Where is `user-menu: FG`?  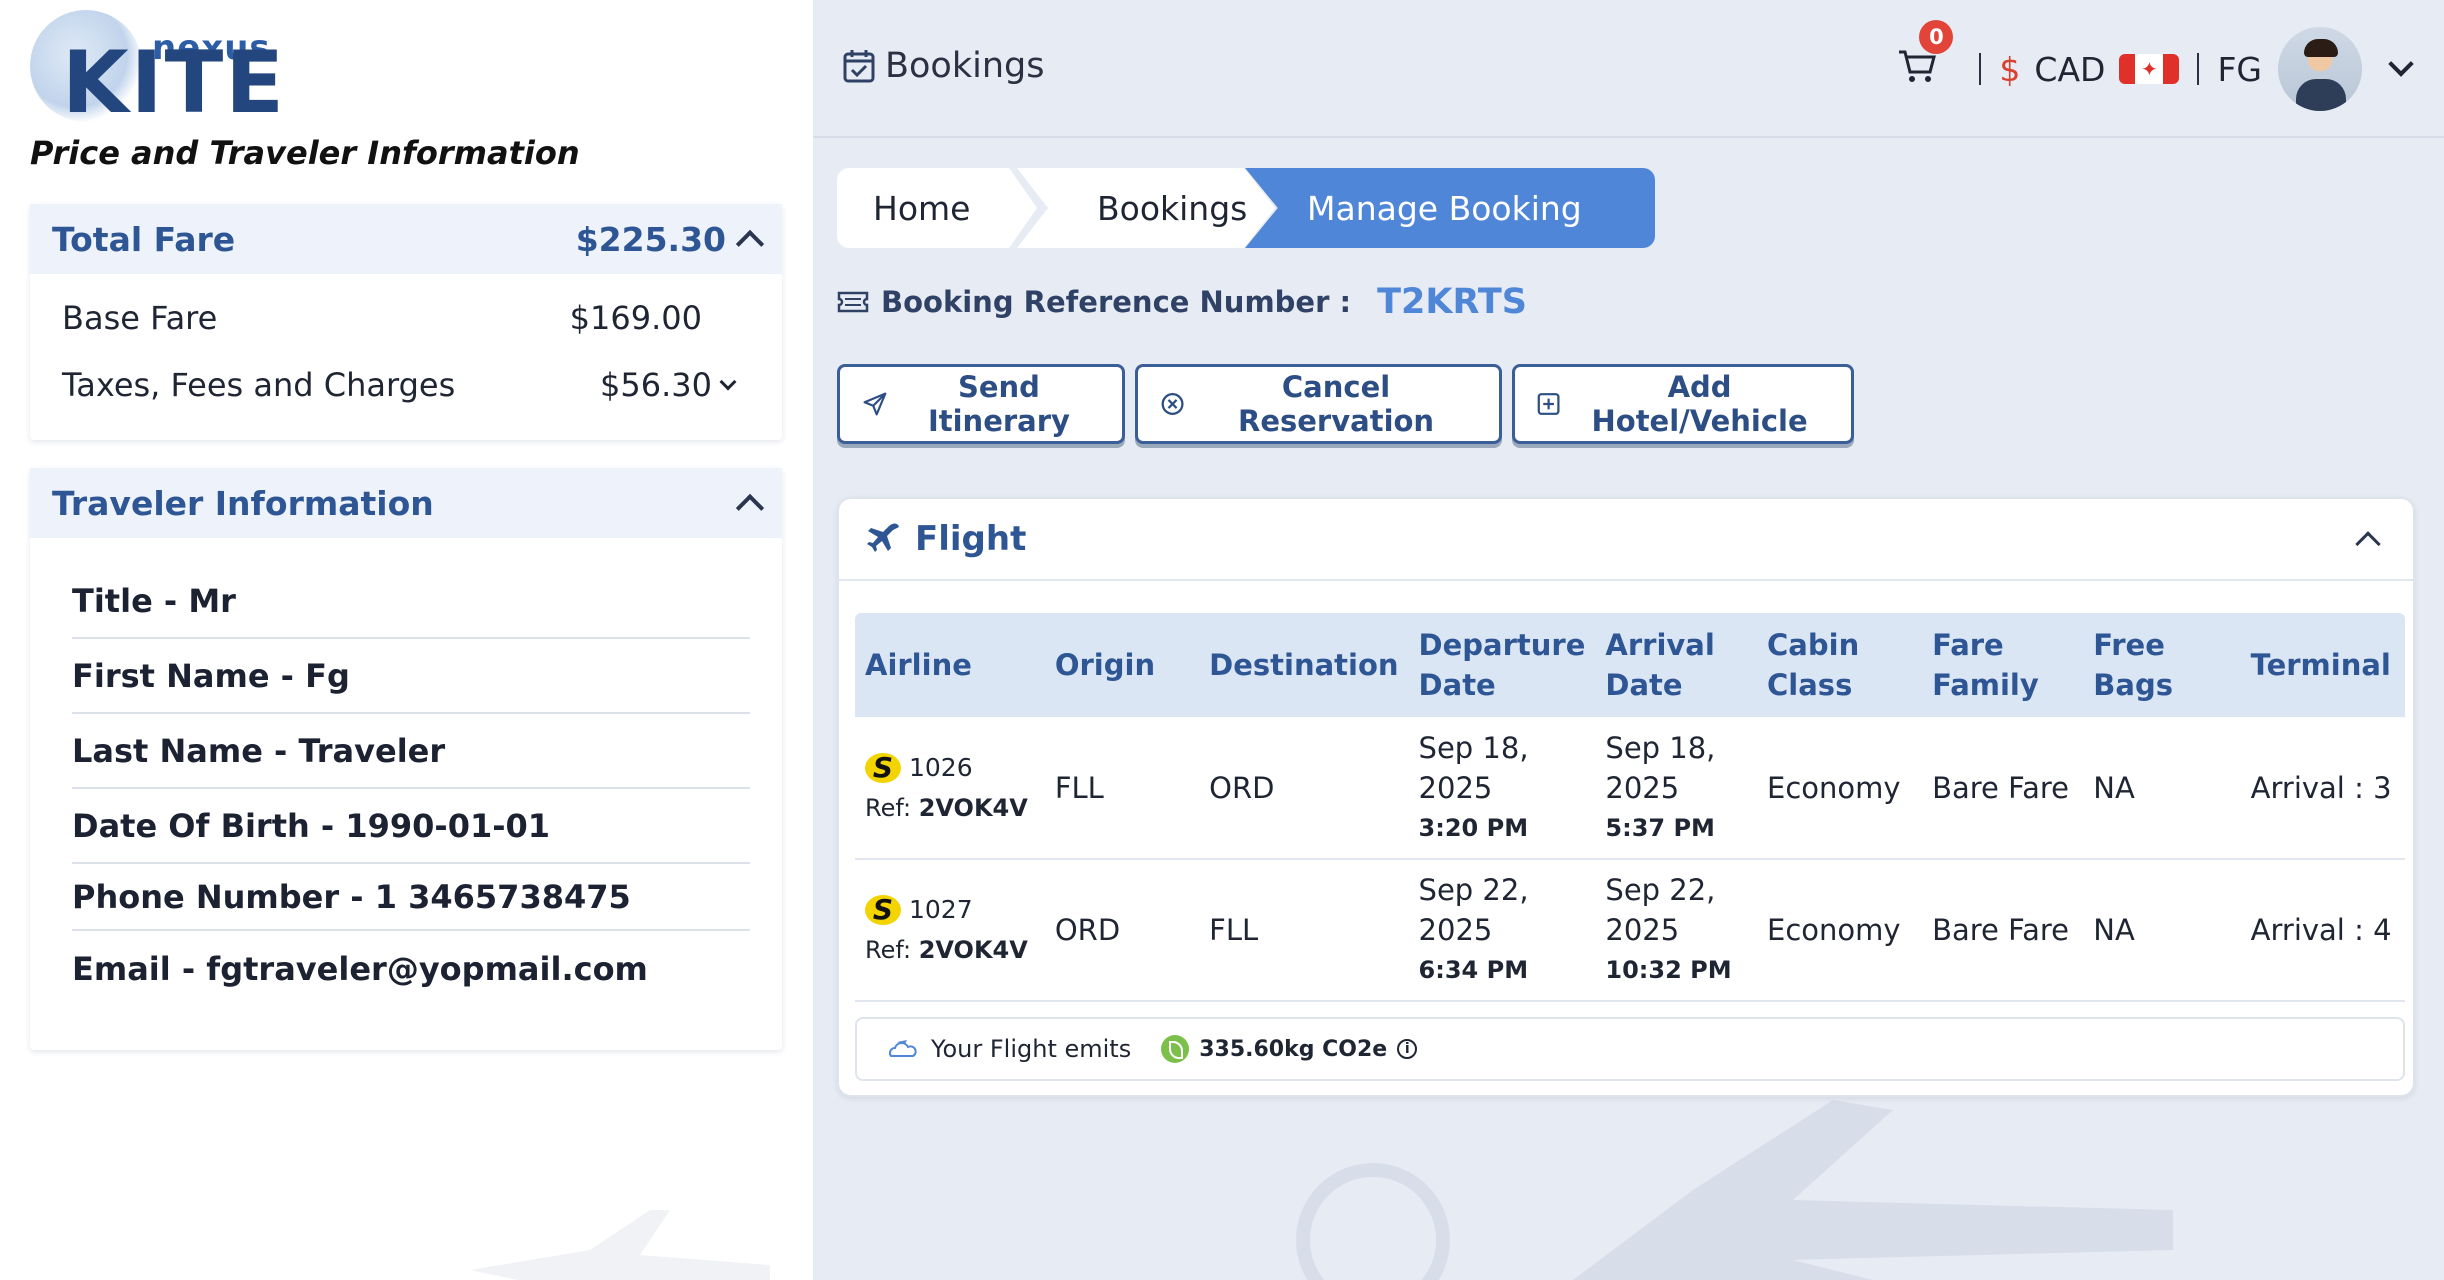 user-menu: FG is located at coordinates (2315, 69).